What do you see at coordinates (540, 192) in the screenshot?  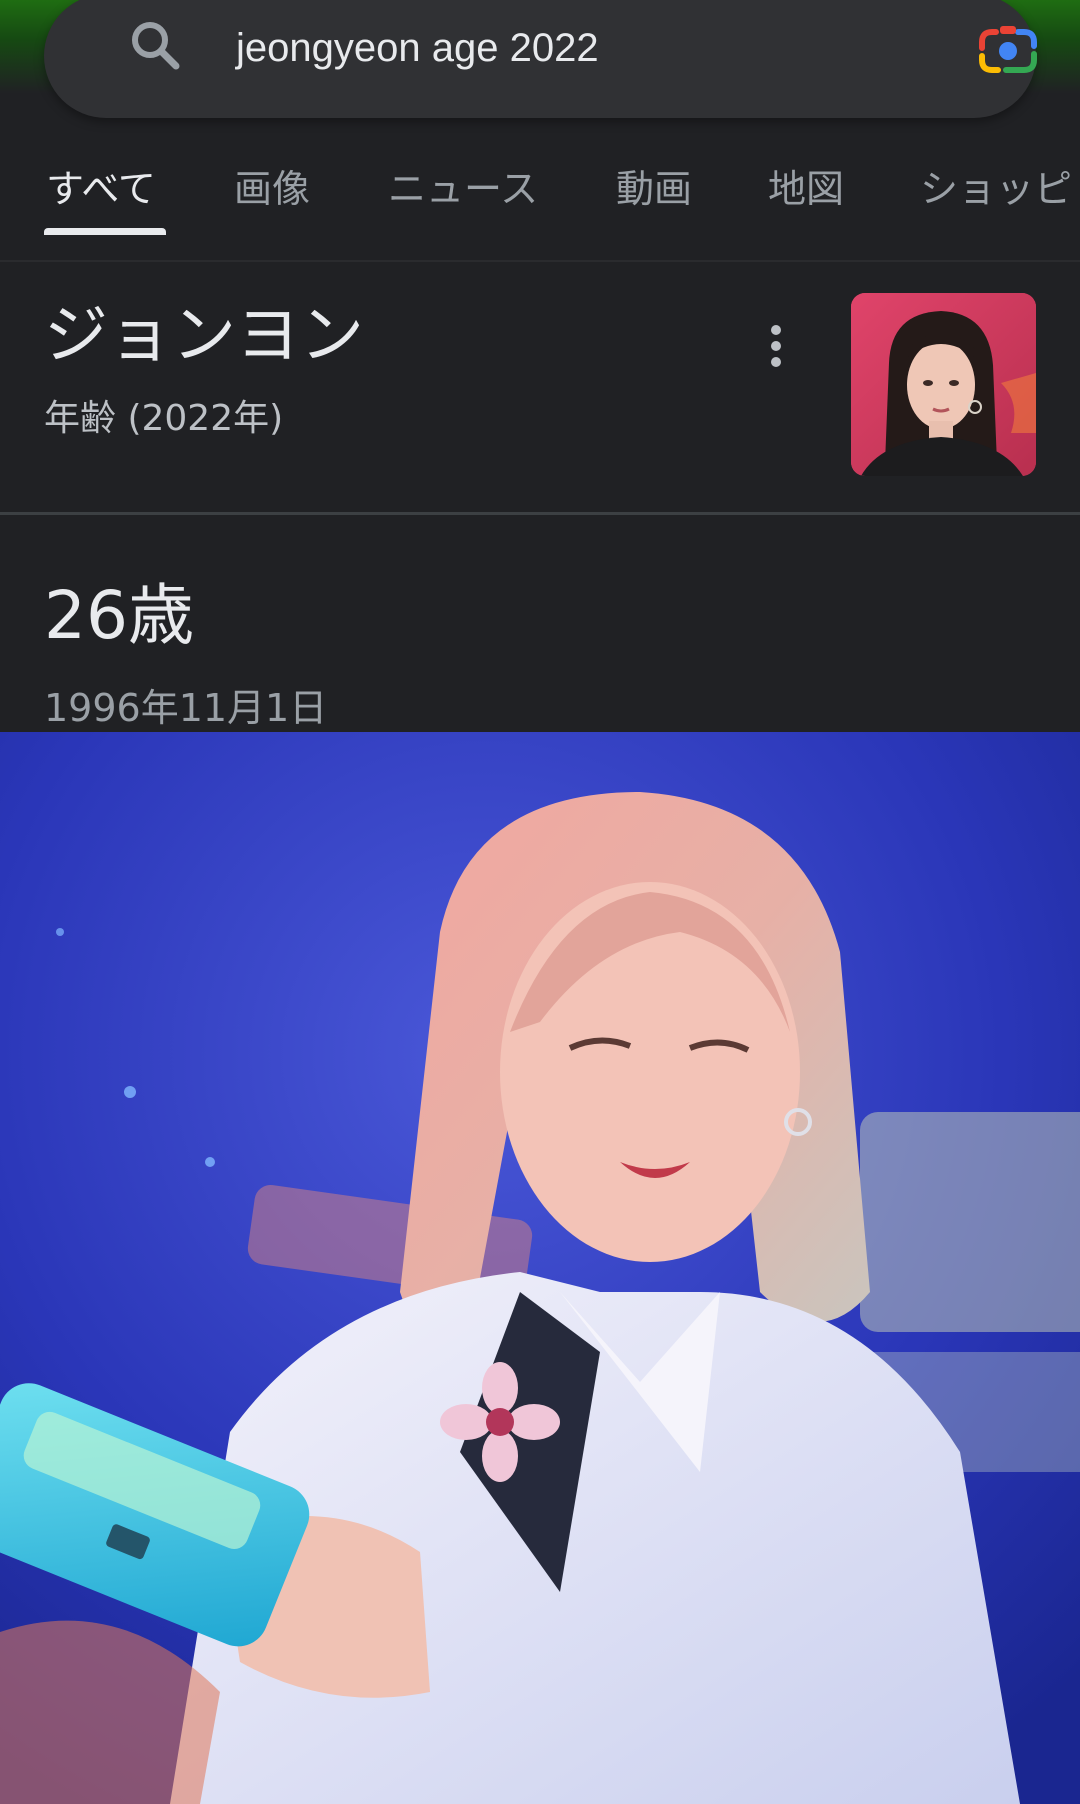 I see `search-tabs: すべて 画像 ニュース 動画 地図 ショッピ` at bounding box center [540, 192].